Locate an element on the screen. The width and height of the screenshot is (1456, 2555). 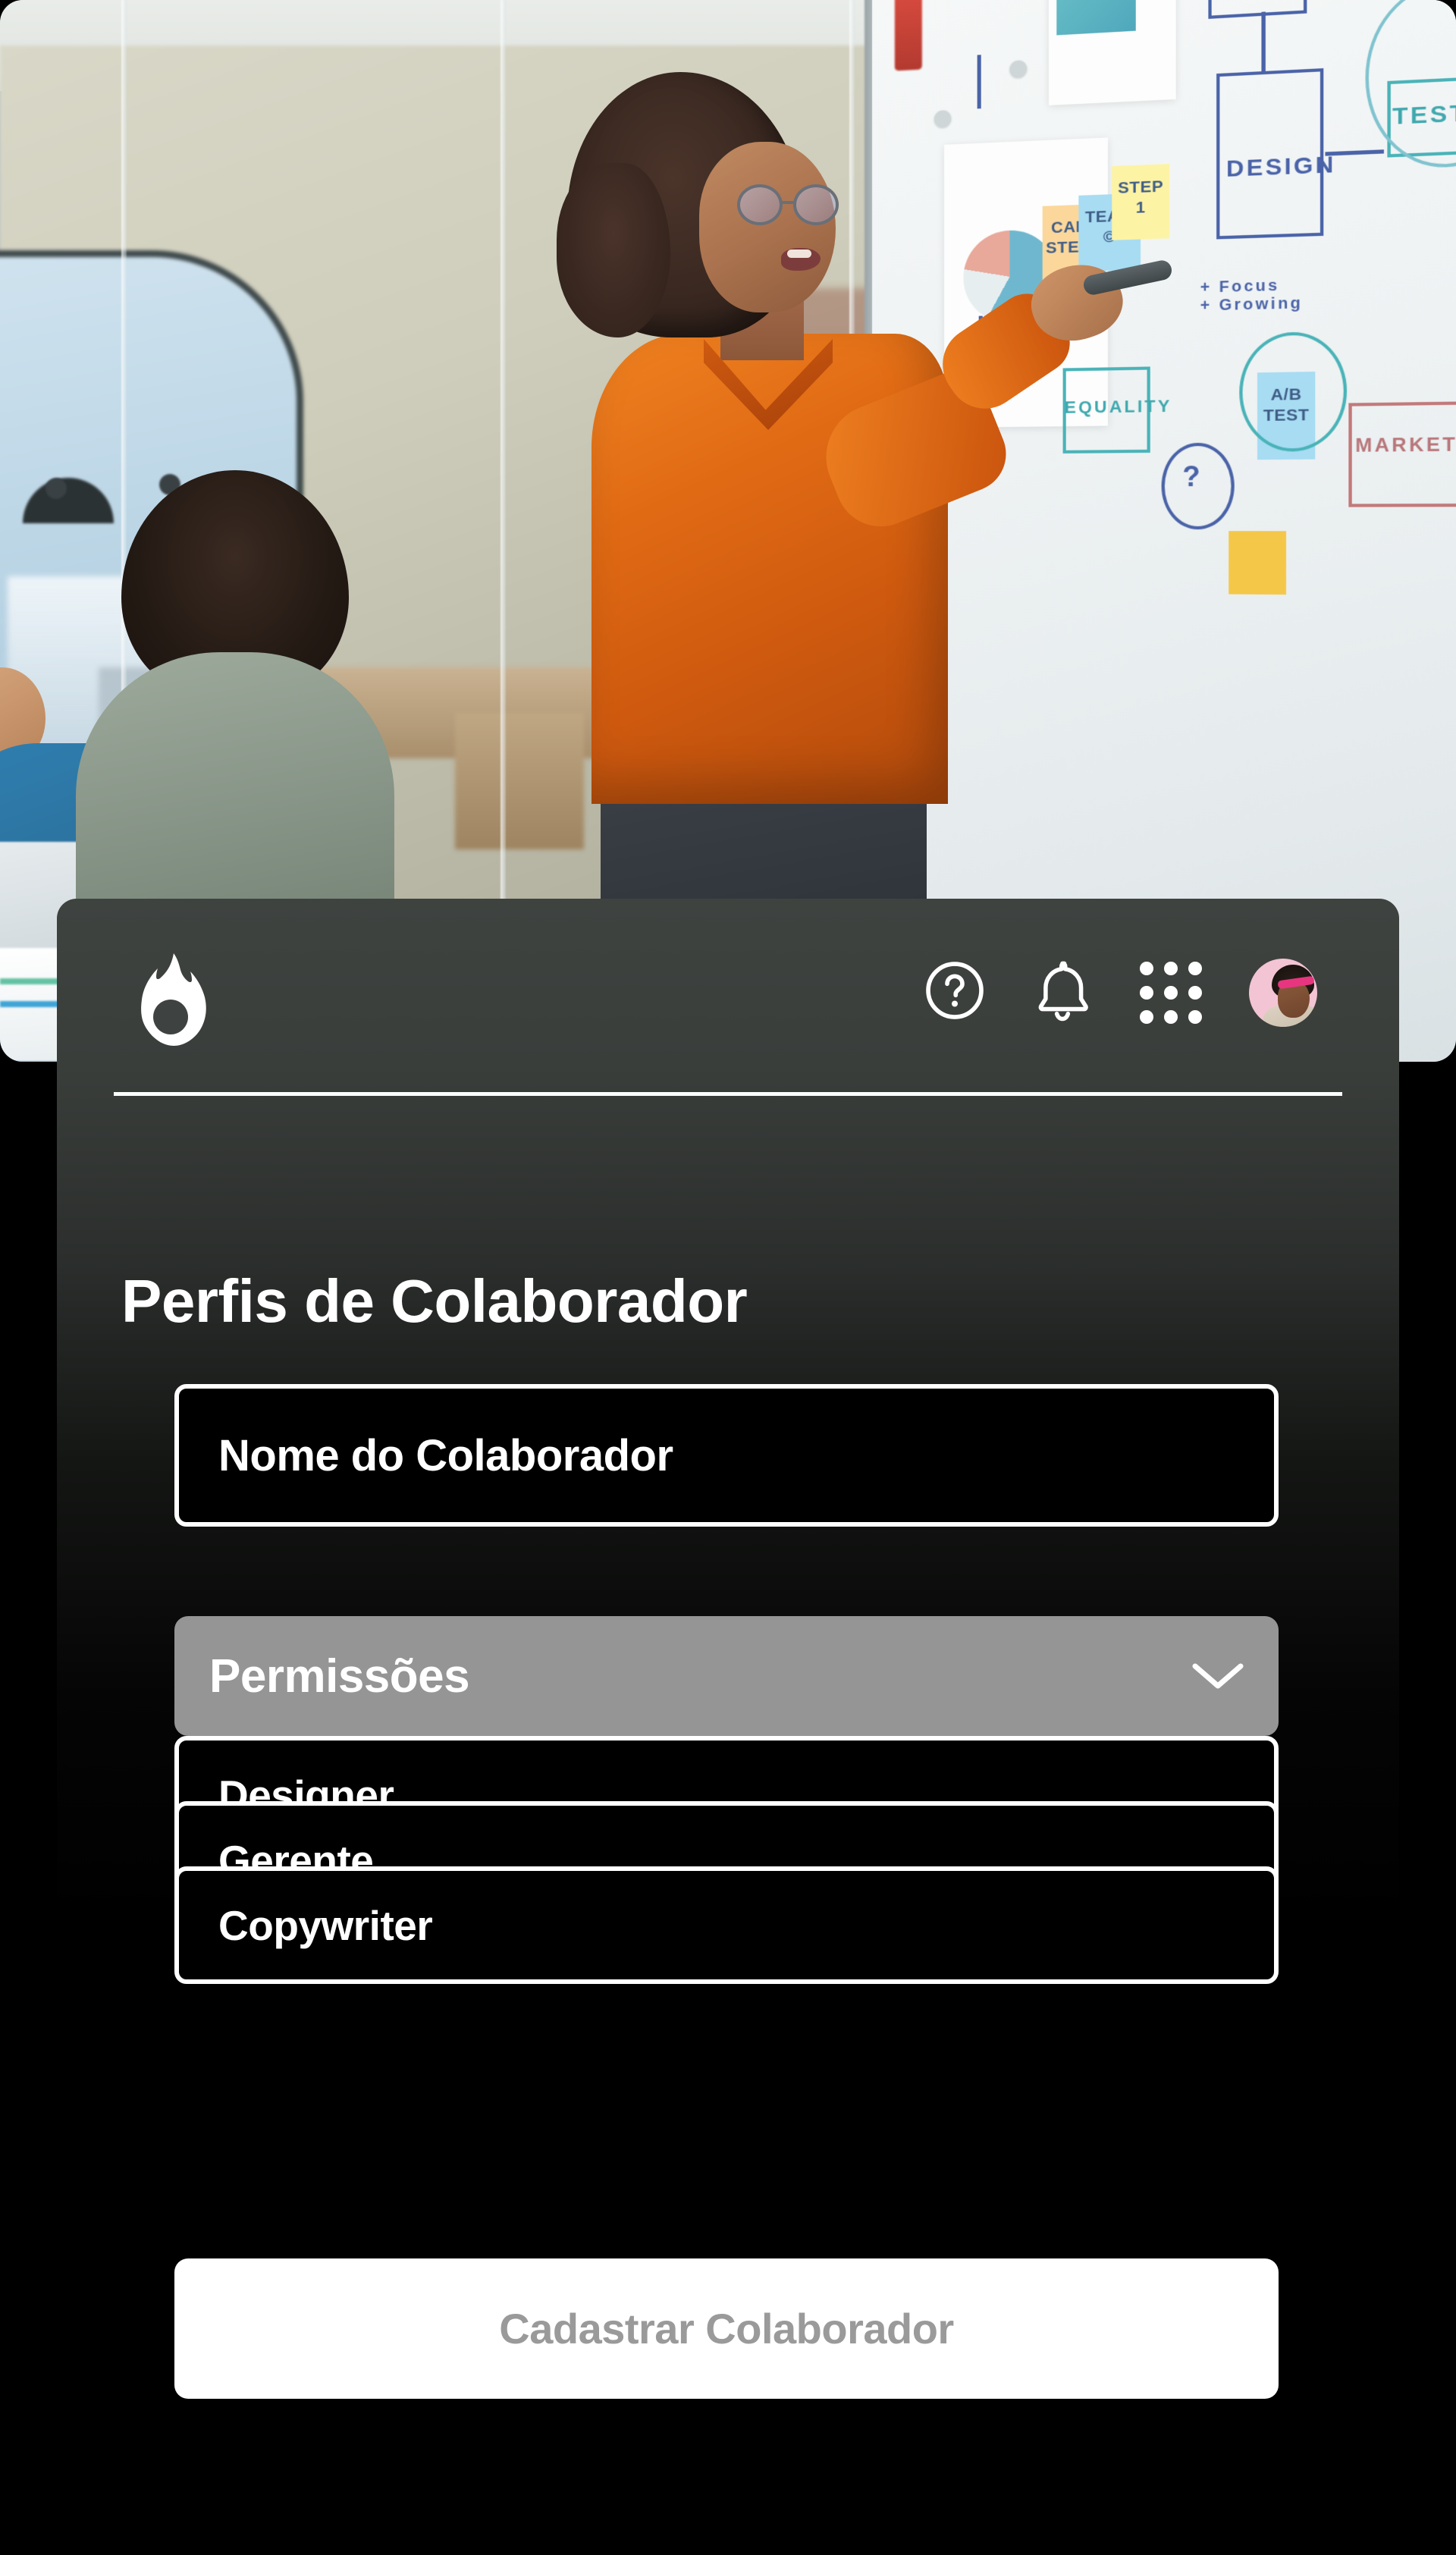
question-mark-sketch: ? is located at coordinates (1192, 476).